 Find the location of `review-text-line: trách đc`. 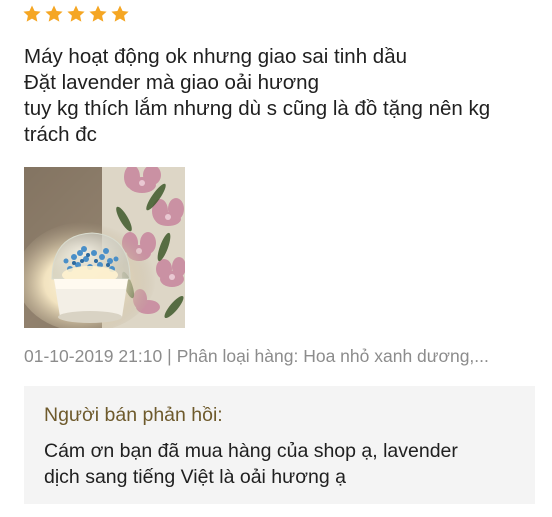

review-text-line: trách đc is located at coordinates (60, 134).